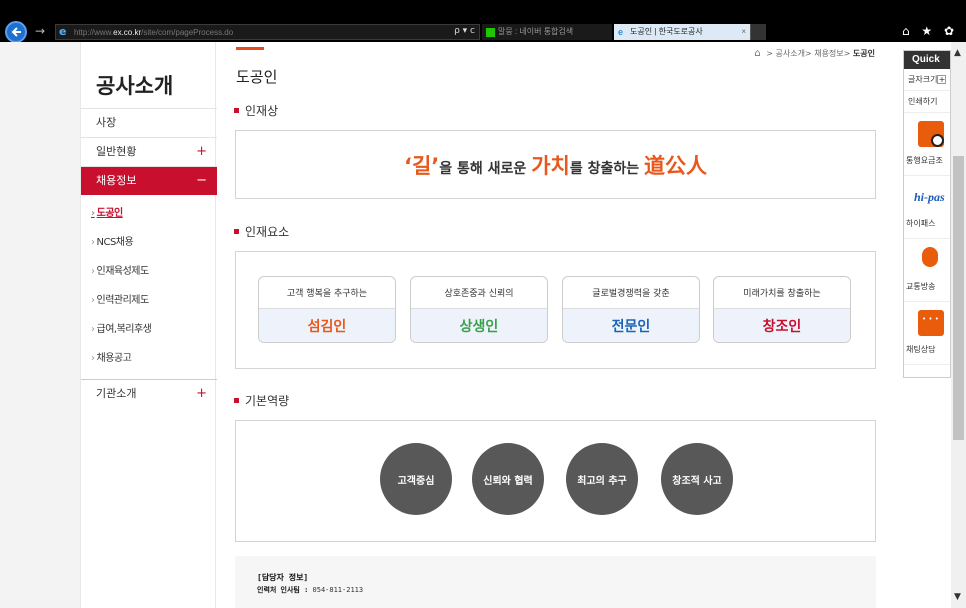  I want to click on card-name: 상생인, so click(479, 325).